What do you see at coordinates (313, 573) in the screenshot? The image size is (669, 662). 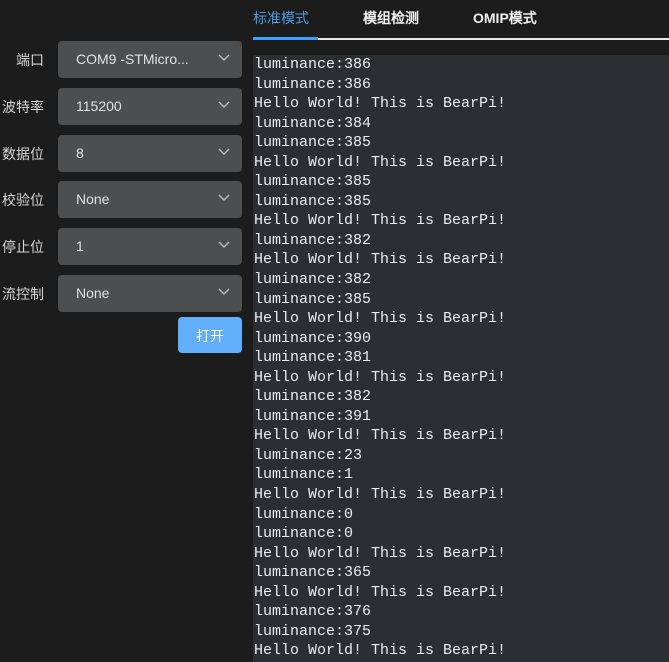 I see `console-line: luminance:365` at bounding box center [313, 573].